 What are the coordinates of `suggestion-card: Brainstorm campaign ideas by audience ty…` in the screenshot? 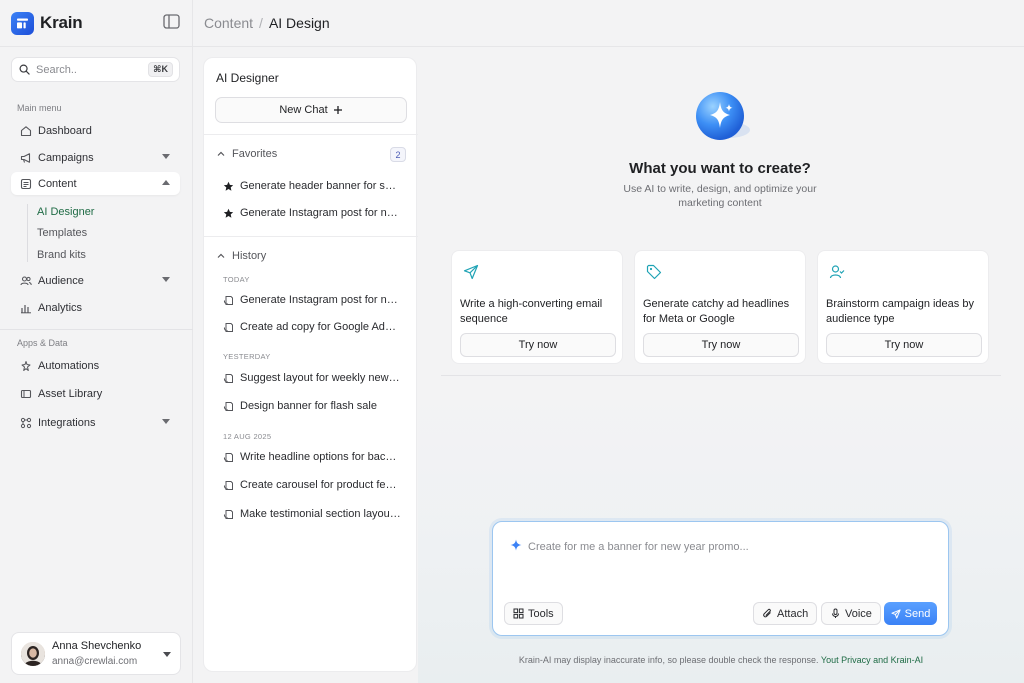 It's located at (903, 307).